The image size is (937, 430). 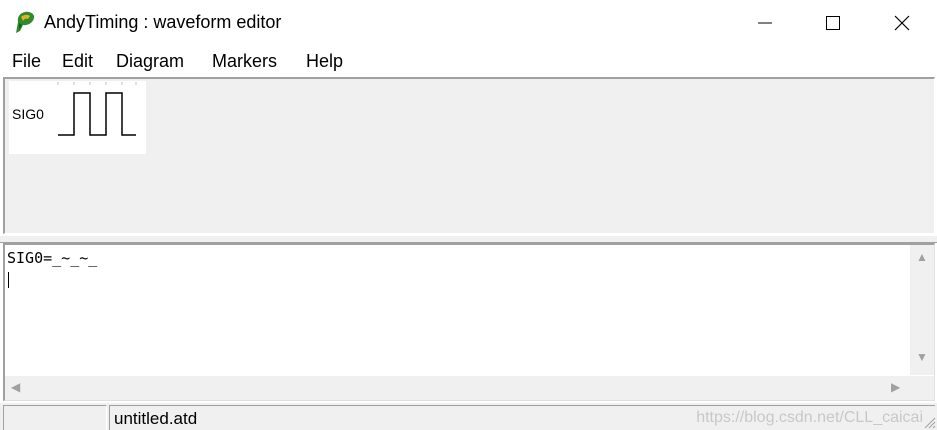 What do you see at coordinates (156, 418) in the screenshot?
I see `status-filename: untitled.atd` at bounding box center [156, 418].